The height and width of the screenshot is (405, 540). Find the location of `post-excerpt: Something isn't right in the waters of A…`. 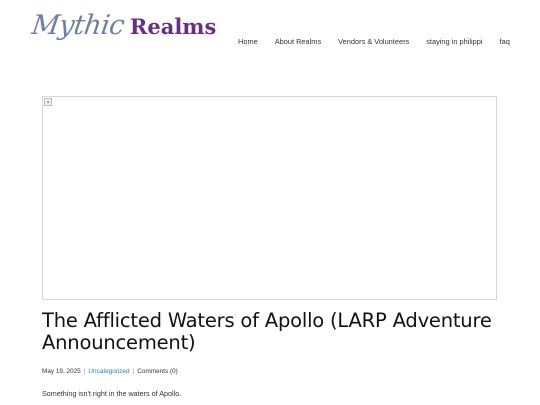

post-excerpt: Something isn't right in the waters of A… is located at coordinates (112, 393).